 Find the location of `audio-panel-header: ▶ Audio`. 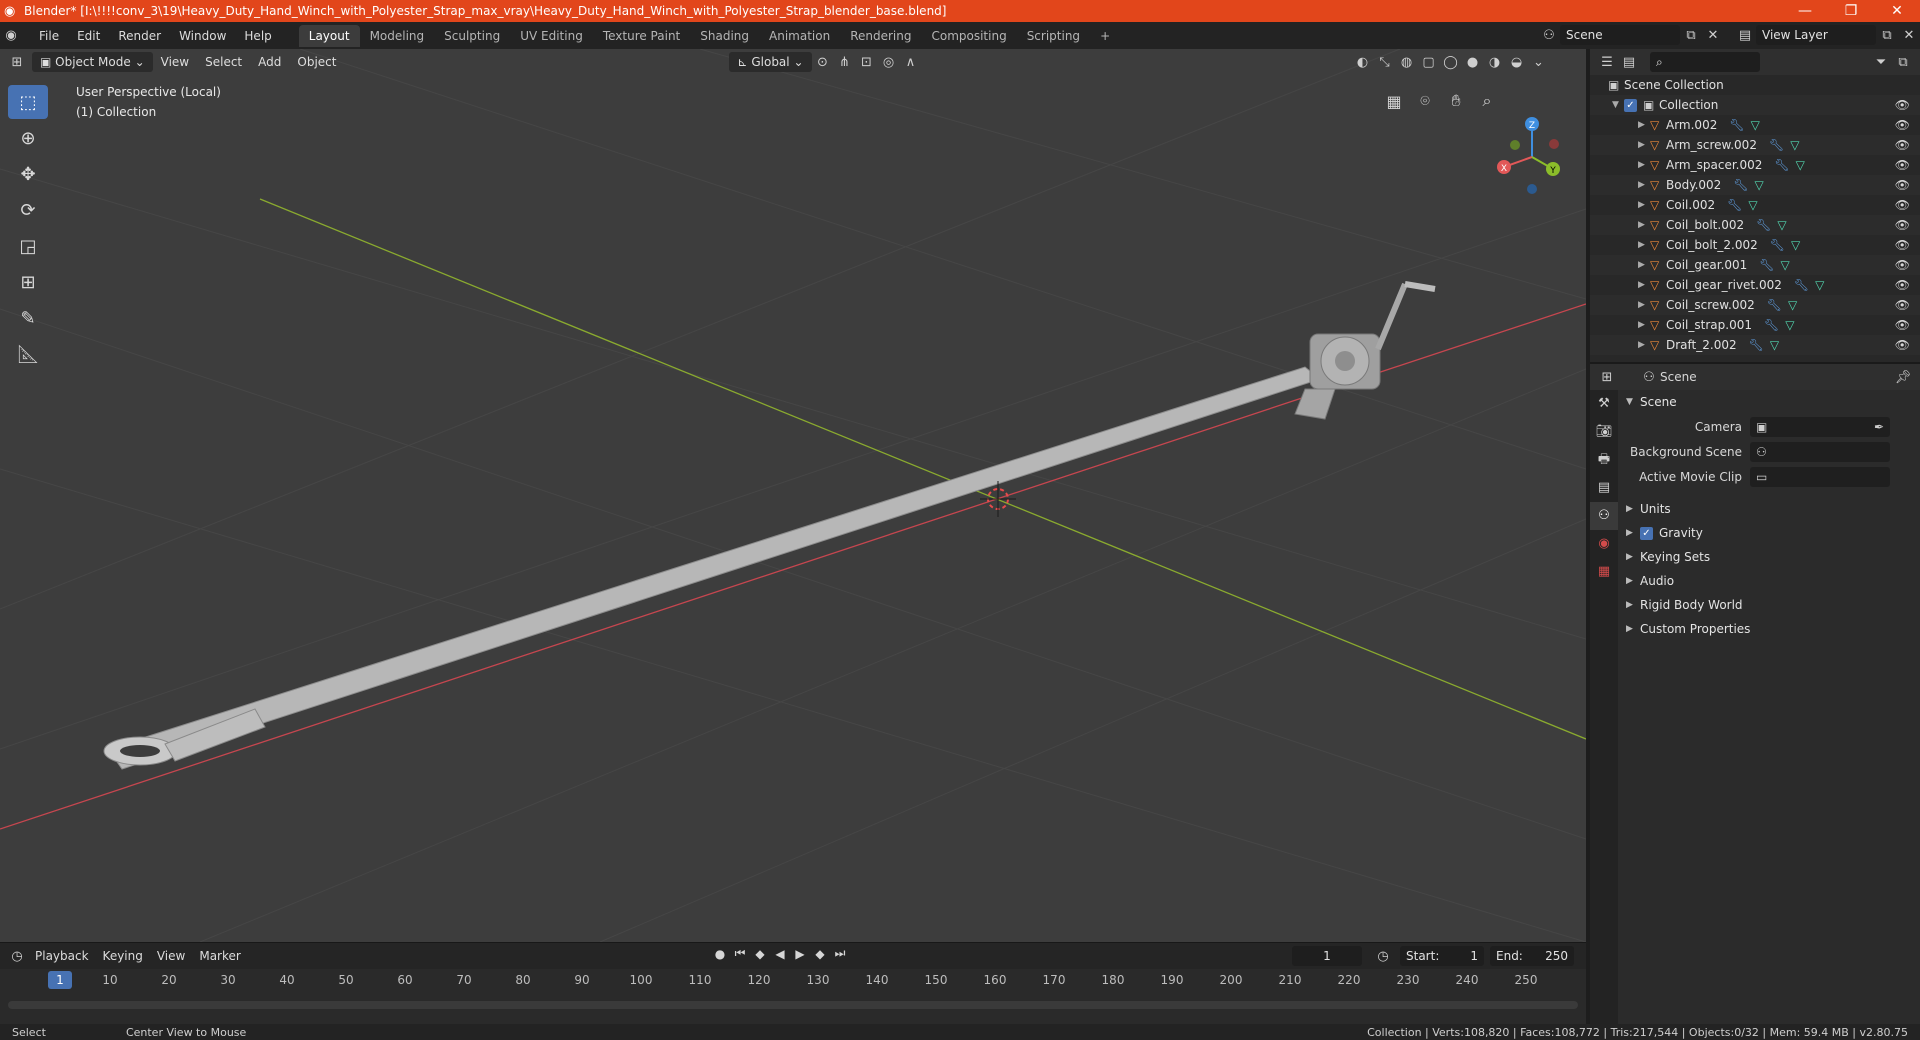

audio-panel-header: ▶ Audio is located at coordinates (1770, 581).